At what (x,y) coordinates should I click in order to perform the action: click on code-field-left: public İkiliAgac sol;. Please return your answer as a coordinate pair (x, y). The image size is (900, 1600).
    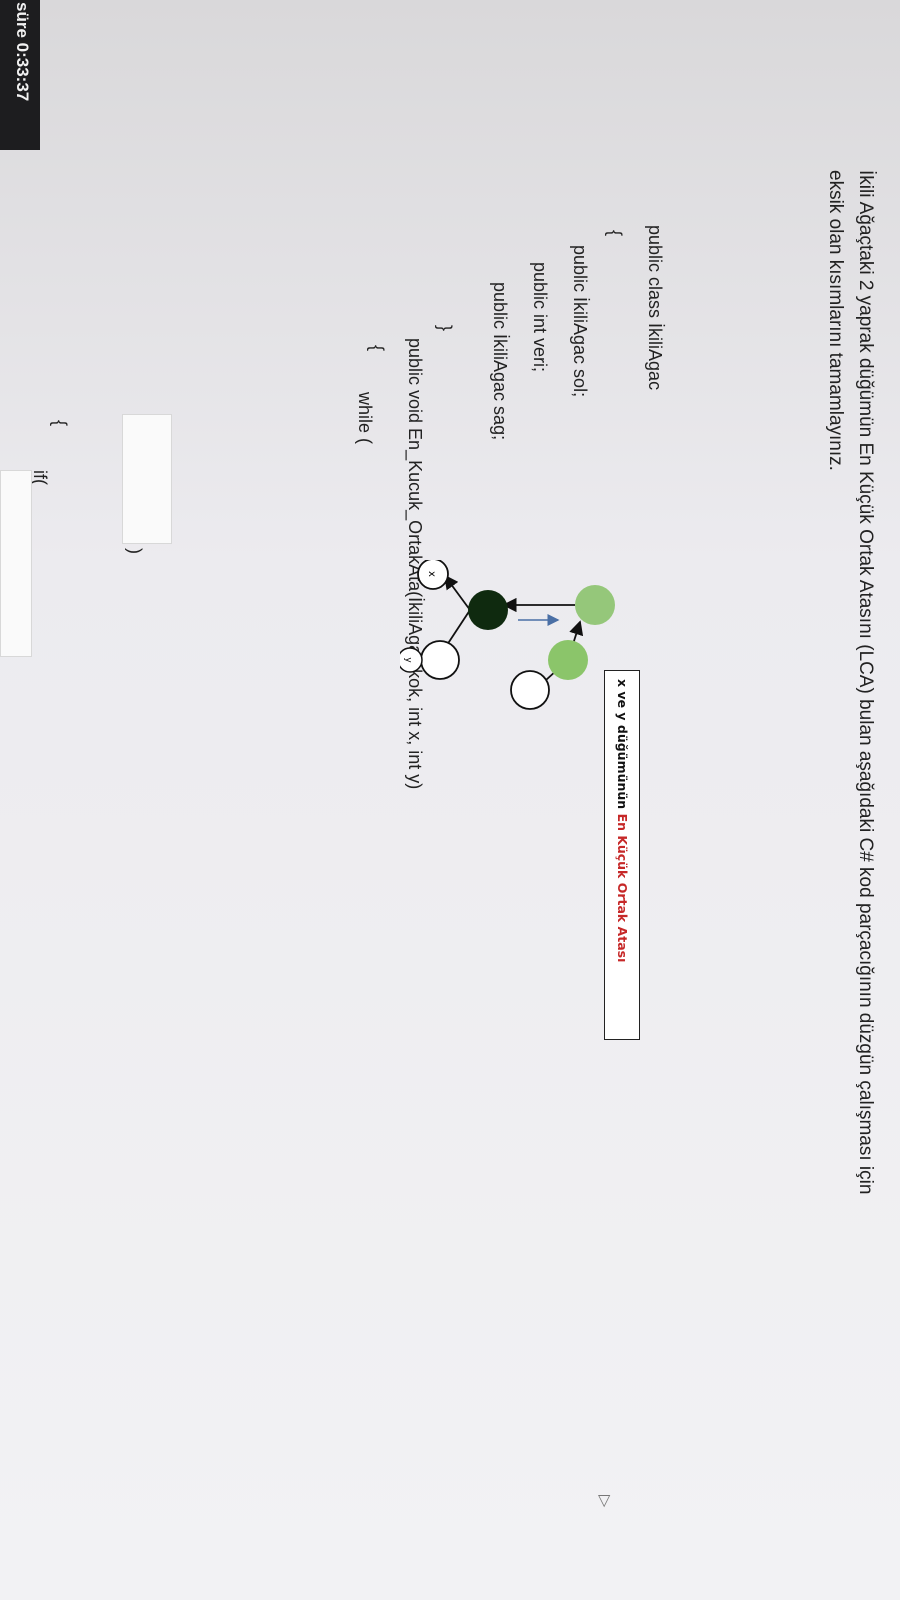
    Looking at the image, I should click on (580, 321).